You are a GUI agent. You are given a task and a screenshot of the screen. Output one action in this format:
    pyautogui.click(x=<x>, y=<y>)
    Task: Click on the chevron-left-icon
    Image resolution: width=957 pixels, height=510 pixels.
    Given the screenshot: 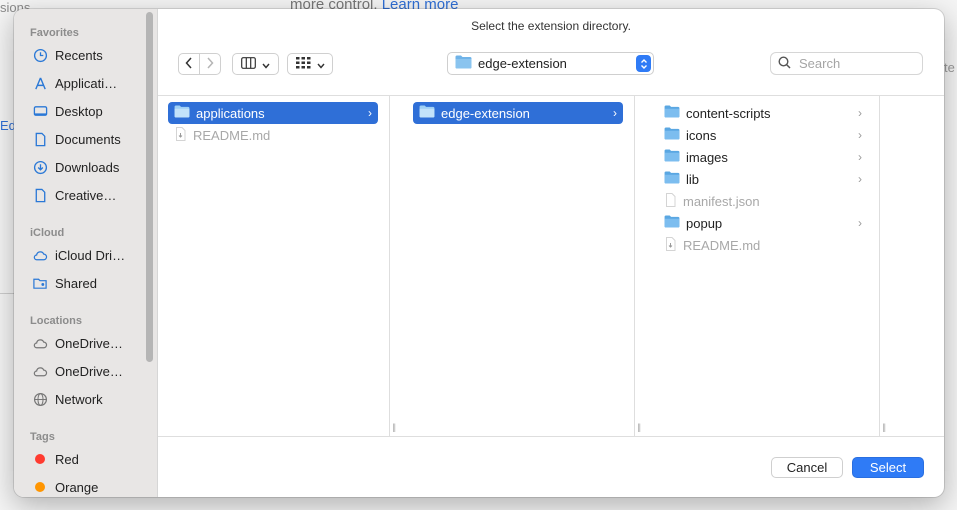 What is the action you would take?
    pyautogui.click(x=189, y=64)
    